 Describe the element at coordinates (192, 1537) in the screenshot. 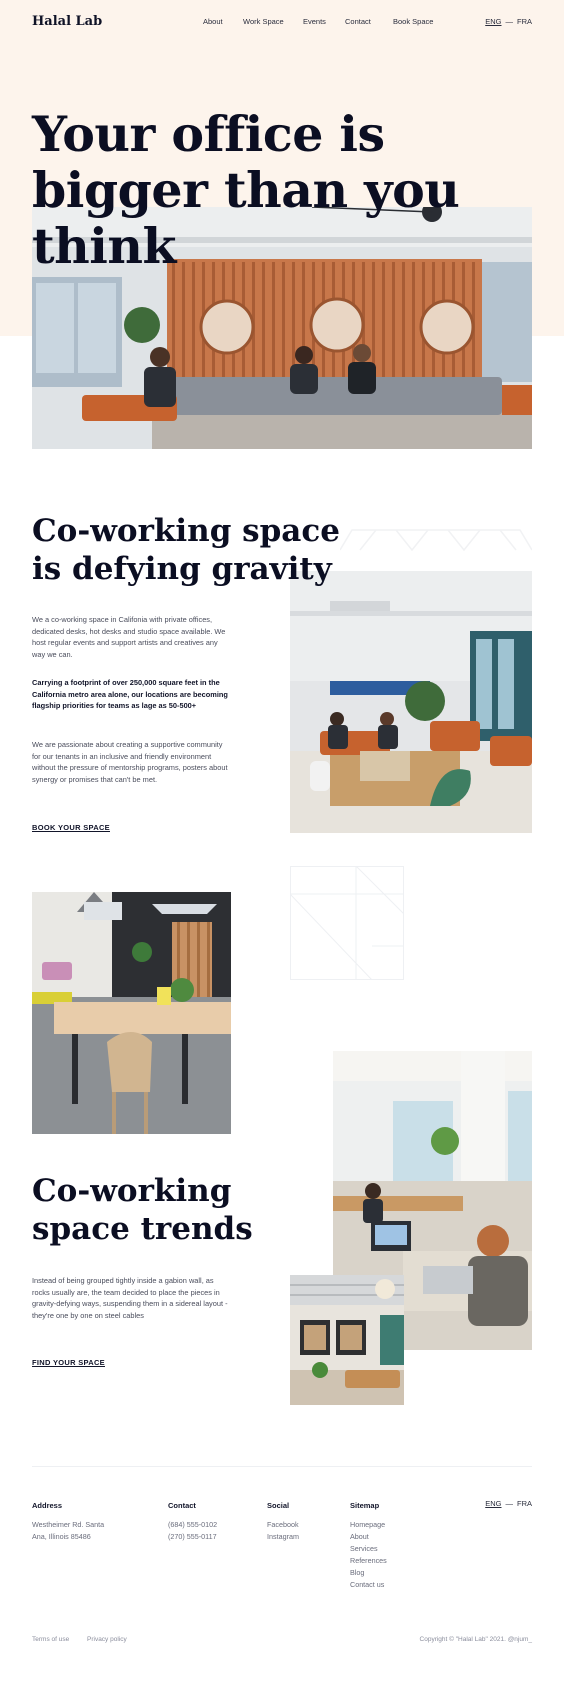

I see `footer-phone-2: (270) 555-0117` at that location.